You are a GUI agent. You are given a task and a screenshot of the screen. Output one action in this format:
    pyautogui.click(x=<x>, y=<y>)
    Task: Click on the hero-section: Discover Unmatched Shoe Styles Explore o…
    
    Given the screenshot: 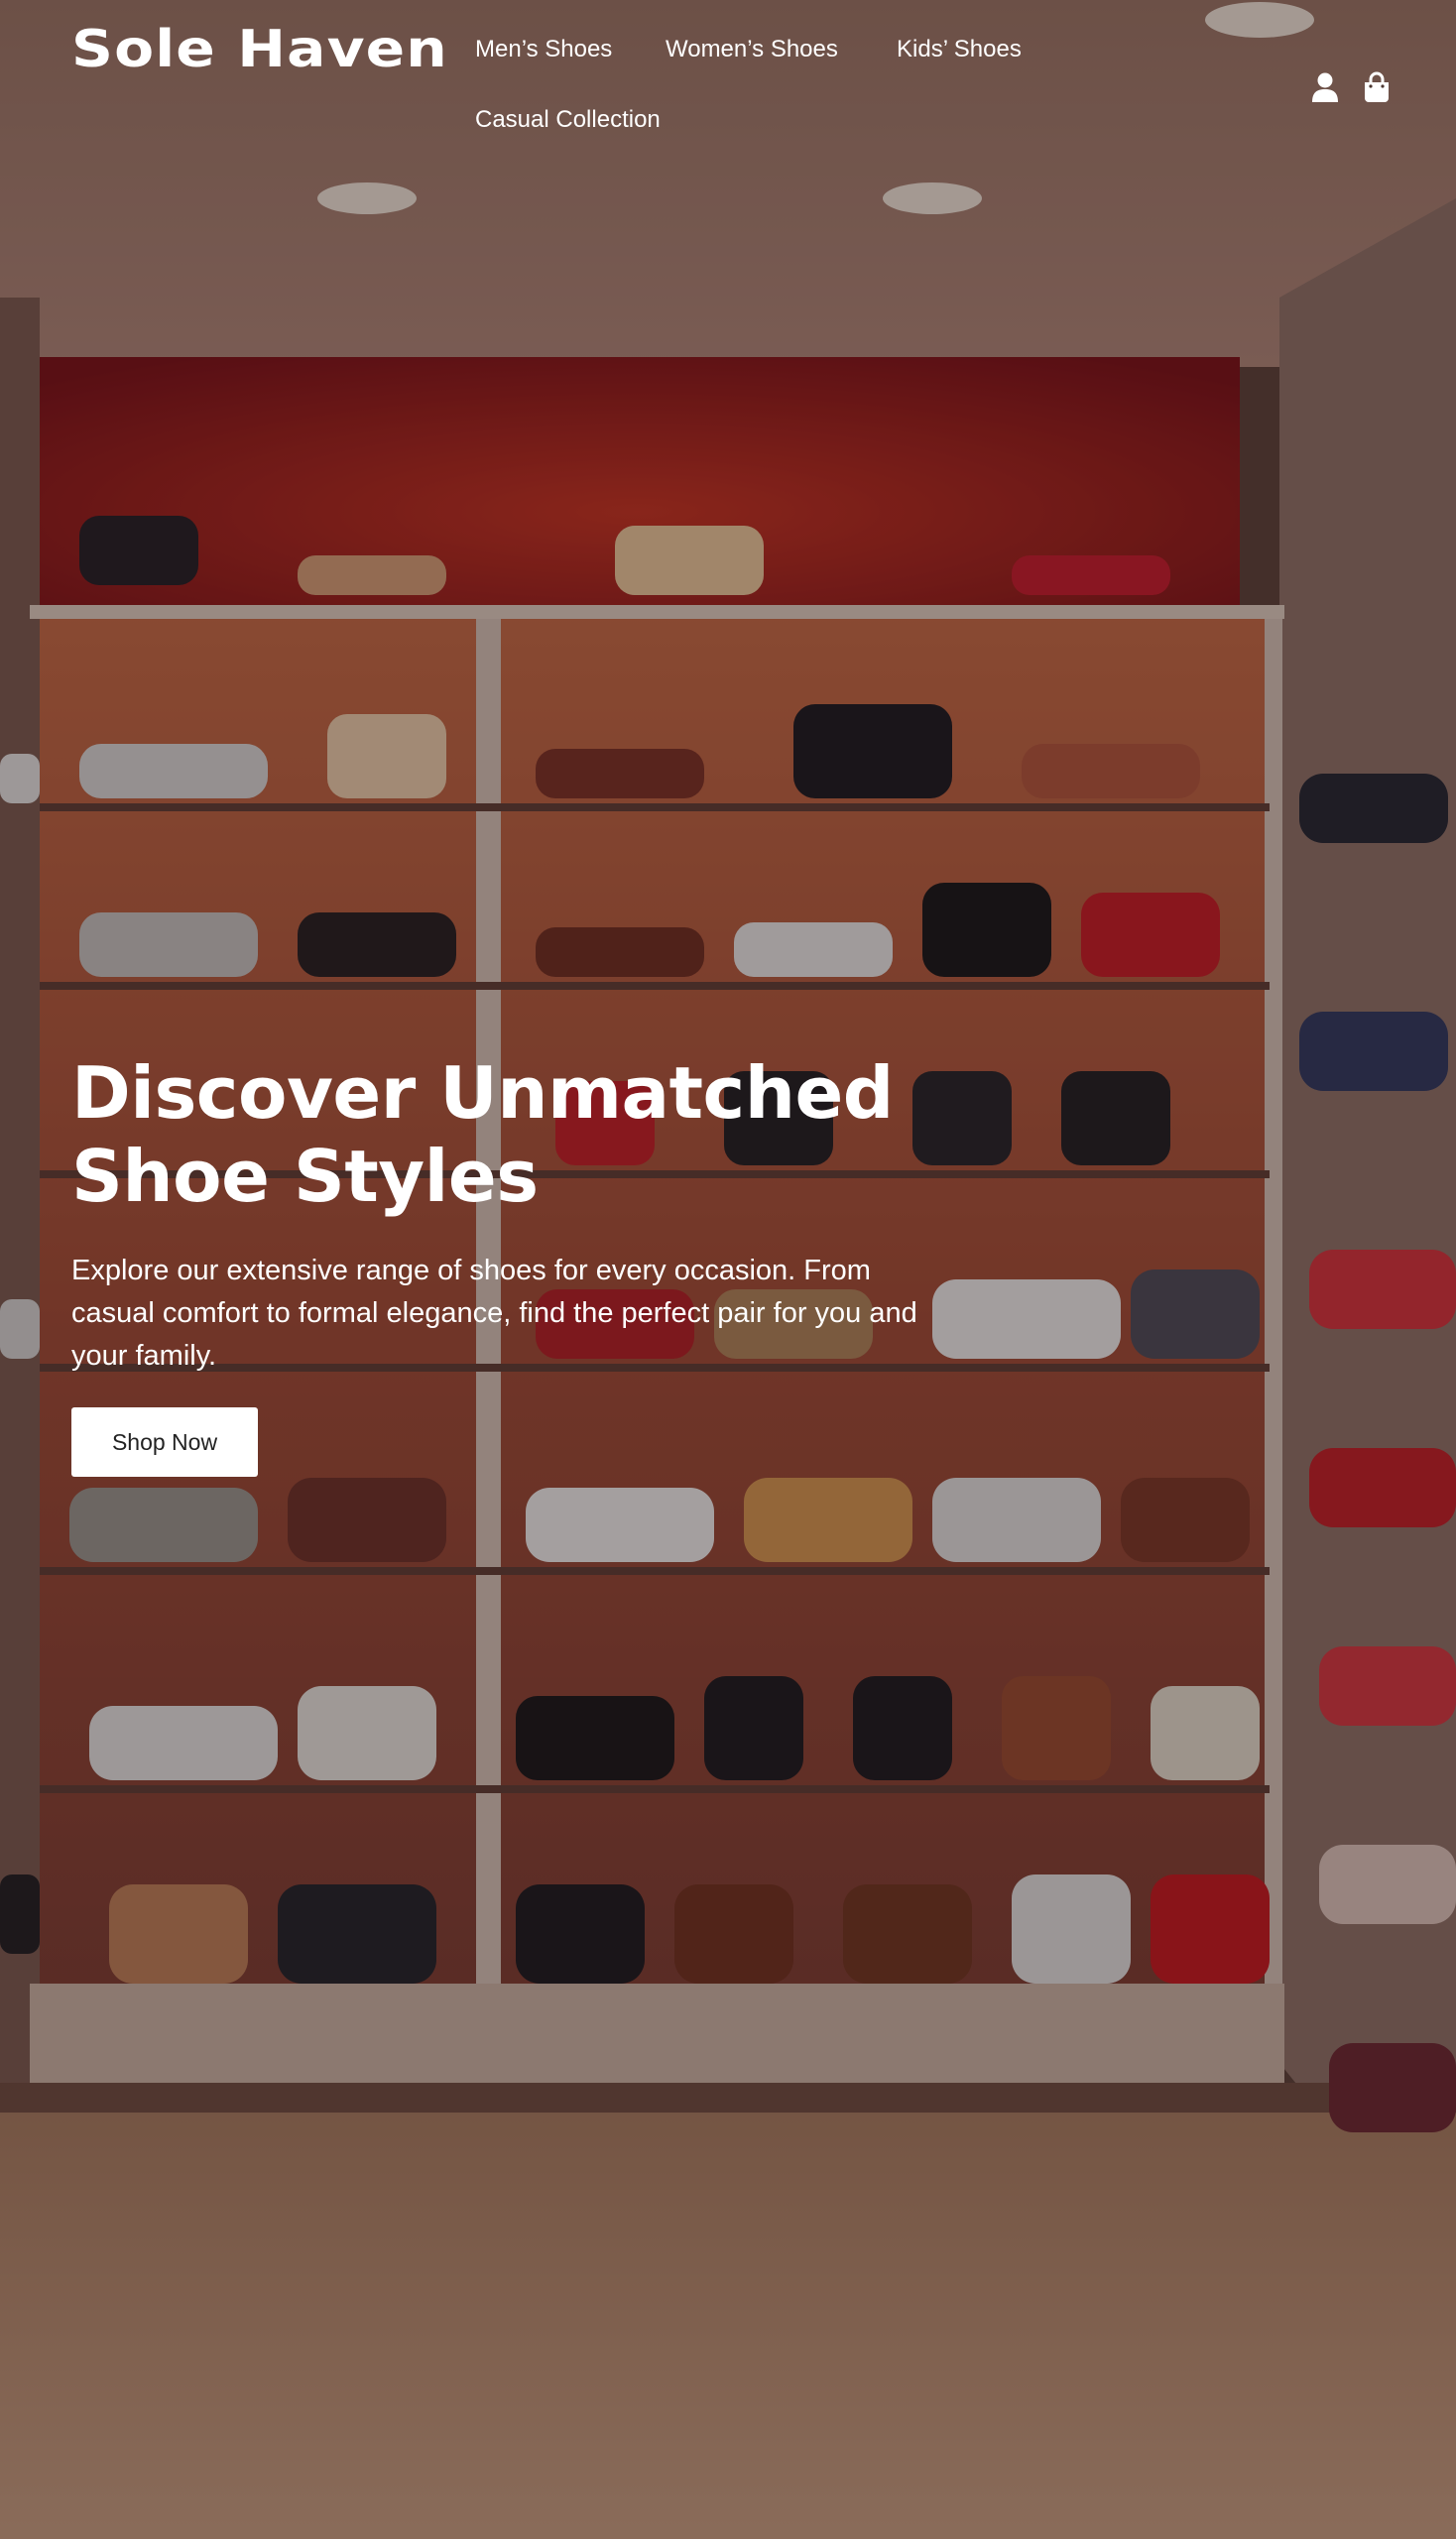 What is the action you would take?
    pyautogui.click(x=517, y=1264)
    